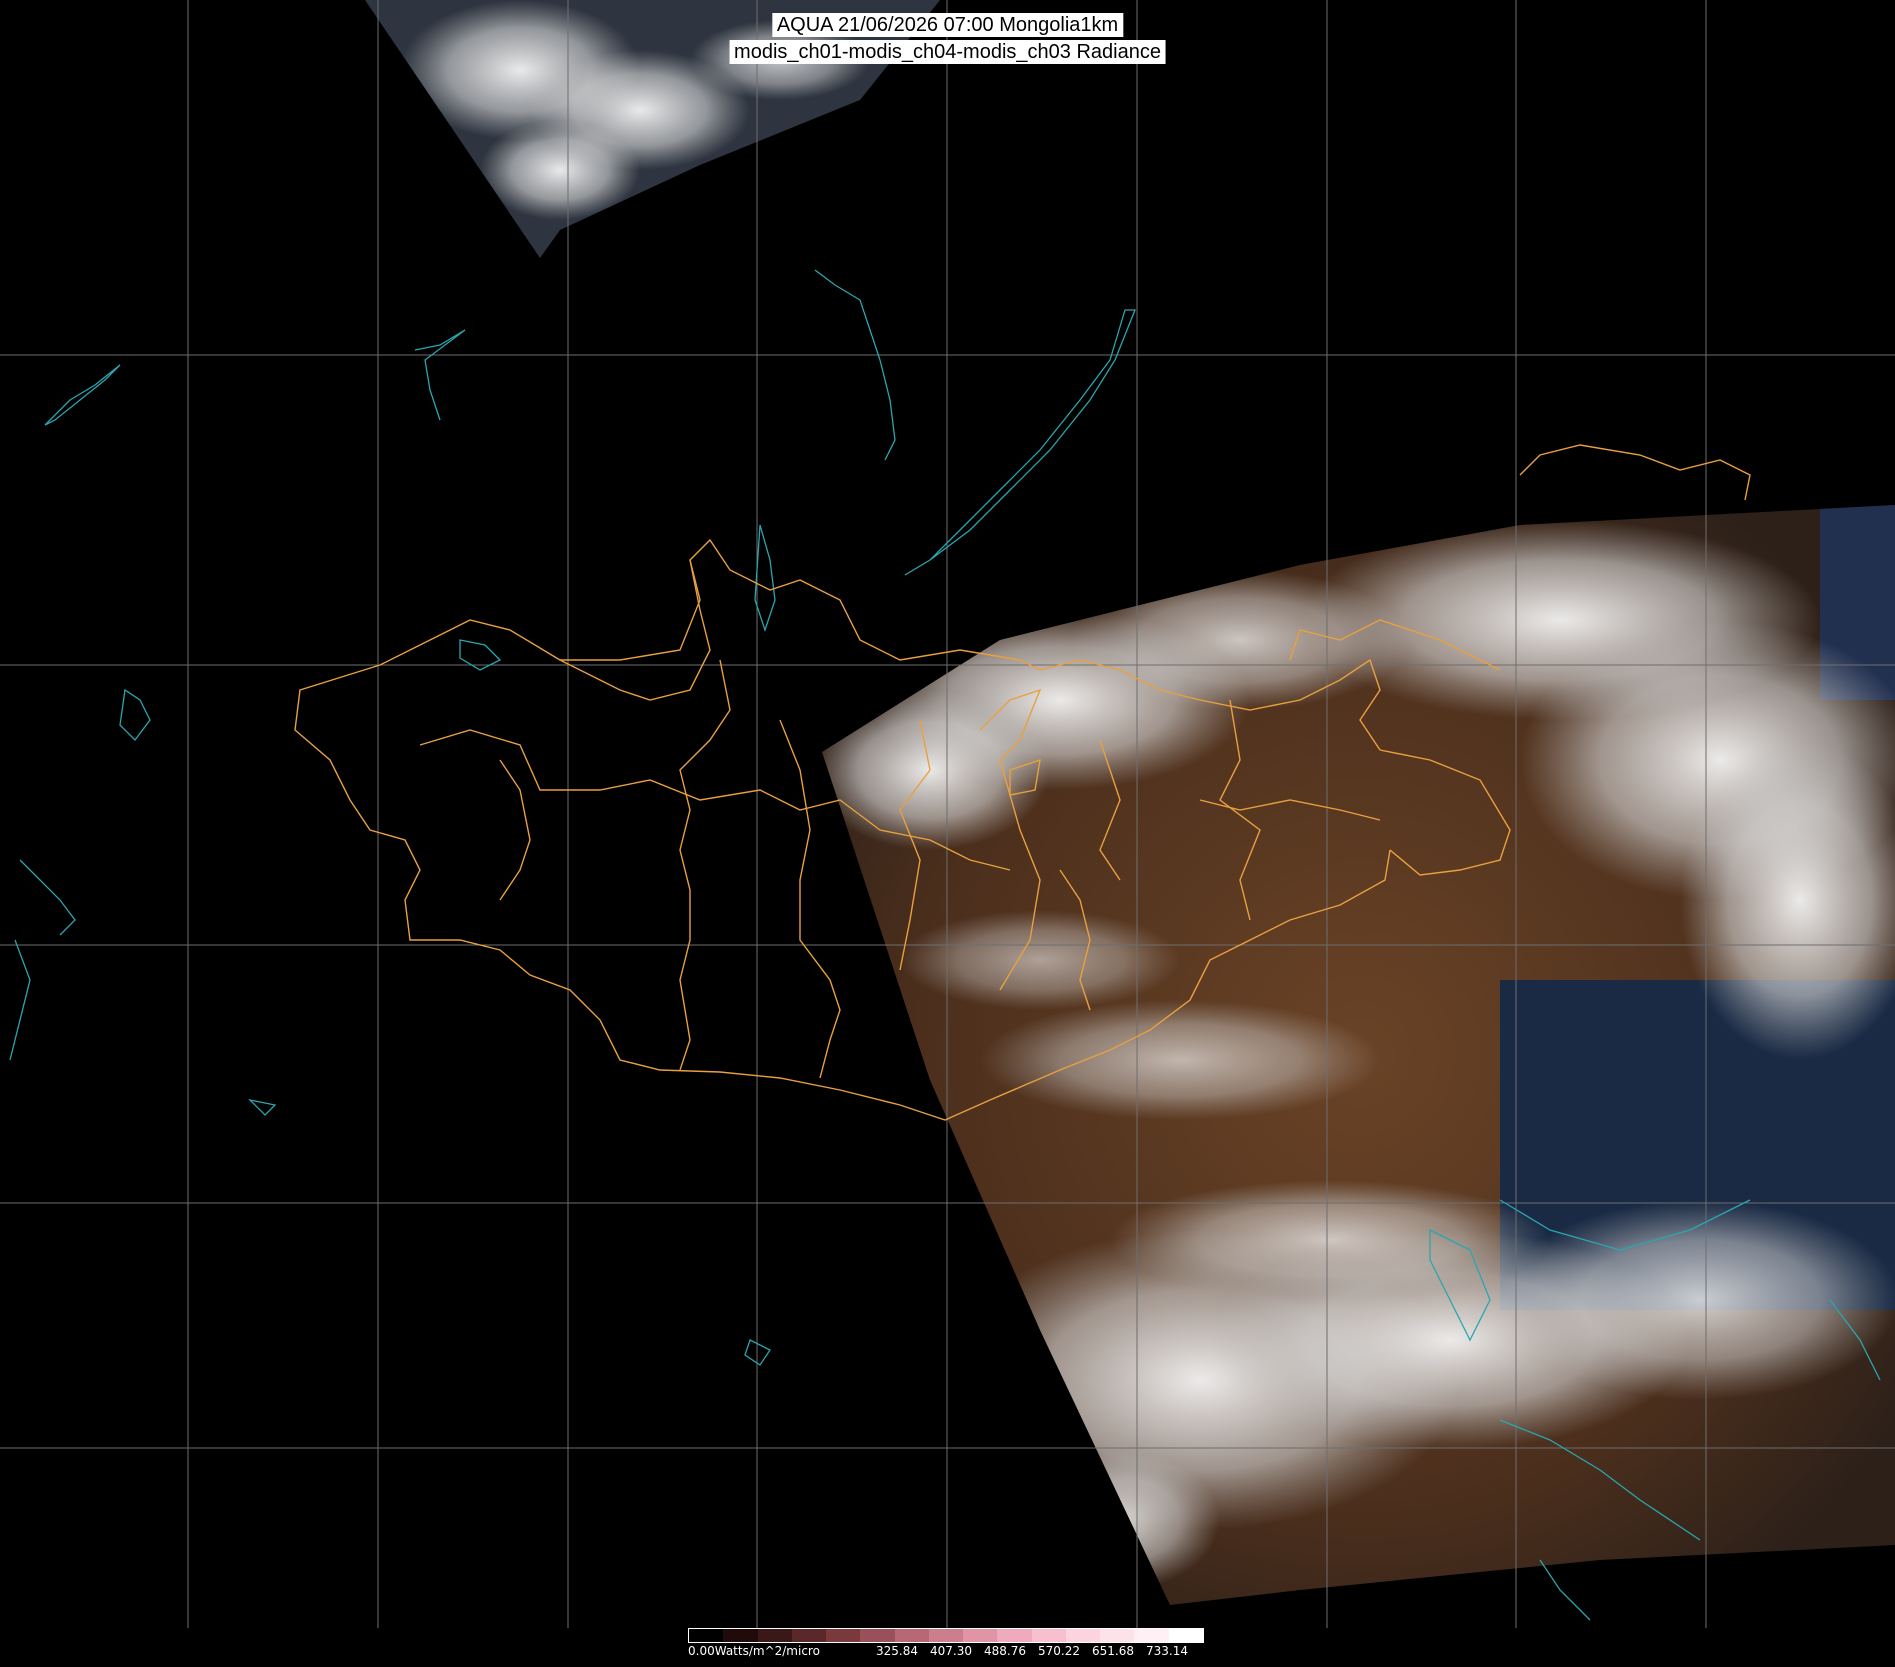 The image size is (1895, 1667). What do you see at coordinates (1167, 1651) in the screenshot?
I see `colorbar-tick-label: 733.14` at bounding box center [1167, 1651].